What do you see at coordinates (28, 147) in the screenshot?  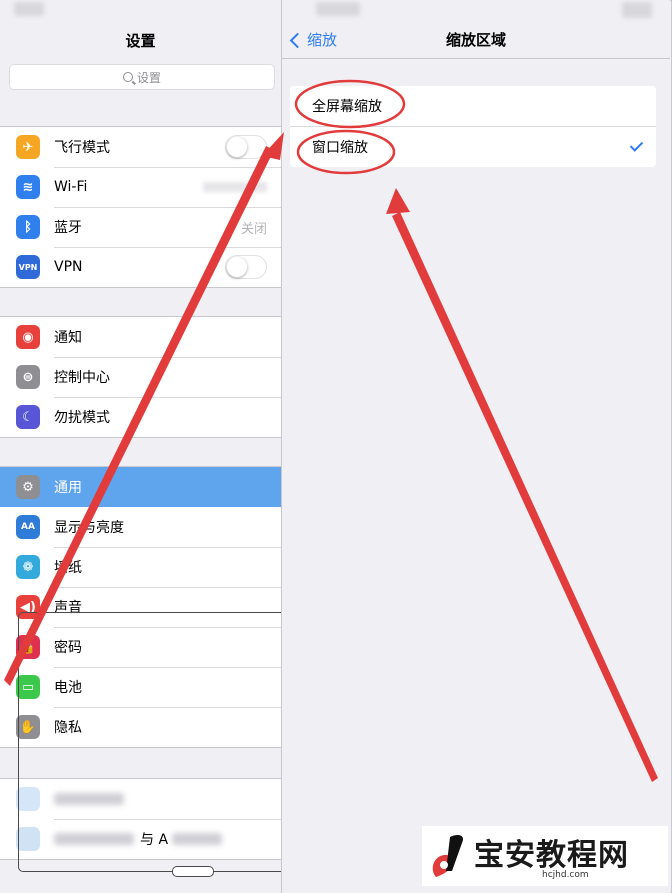 I see `airplane-icon: ✈` at bounding box center [28, 147].